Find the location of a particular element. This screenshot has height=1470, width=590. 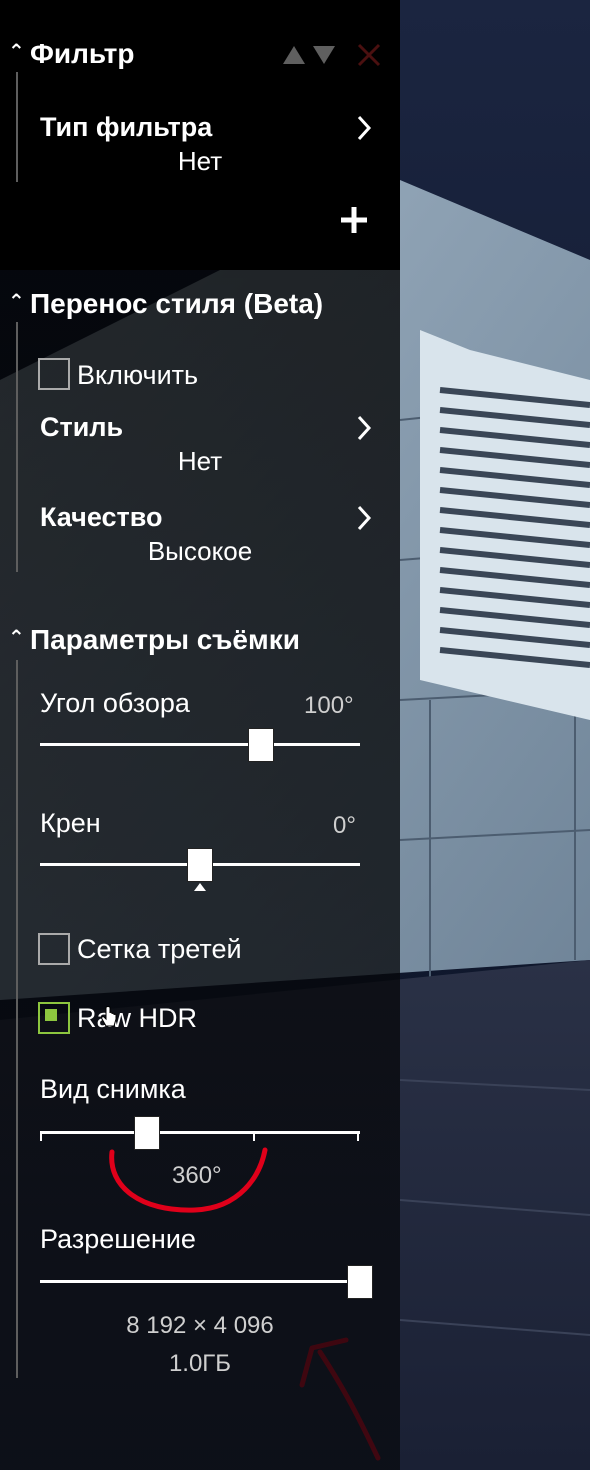

quality-label: Качество is located at coordinates (101, 517).